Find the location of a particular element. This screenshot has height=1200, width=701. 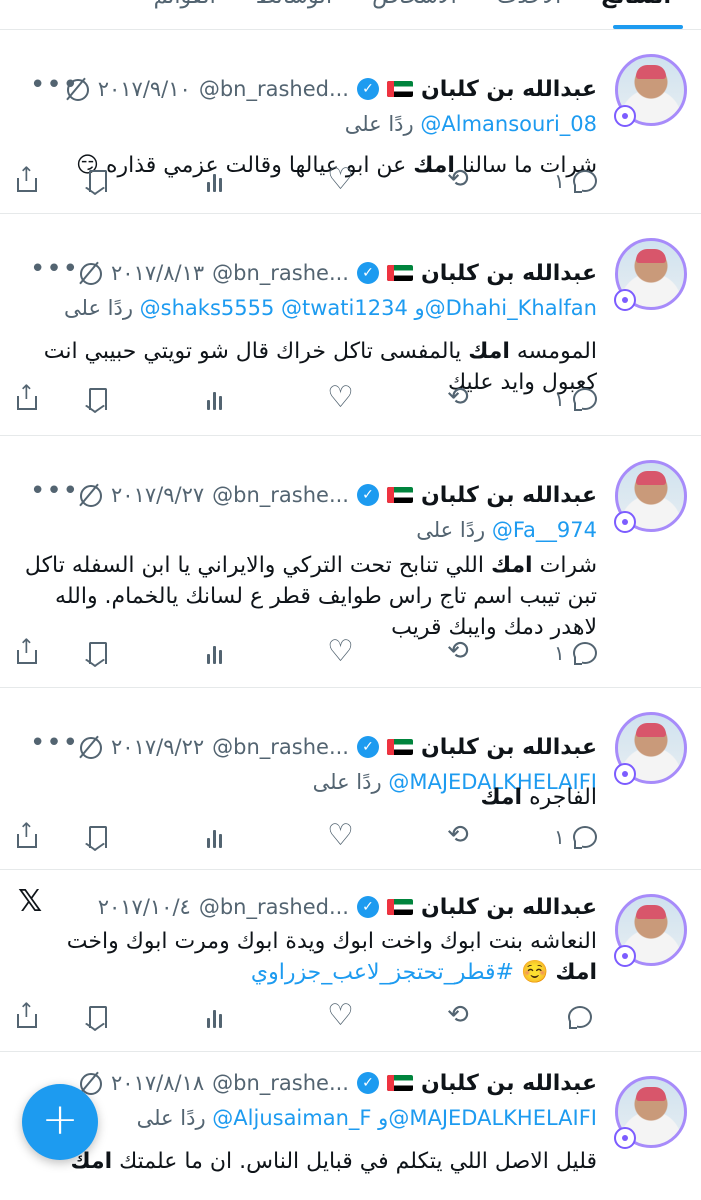

reply-context: ردًا على @Aljusaiman_F و@MAJEDALKHELAIFI is located at coordinates (367, 1118).